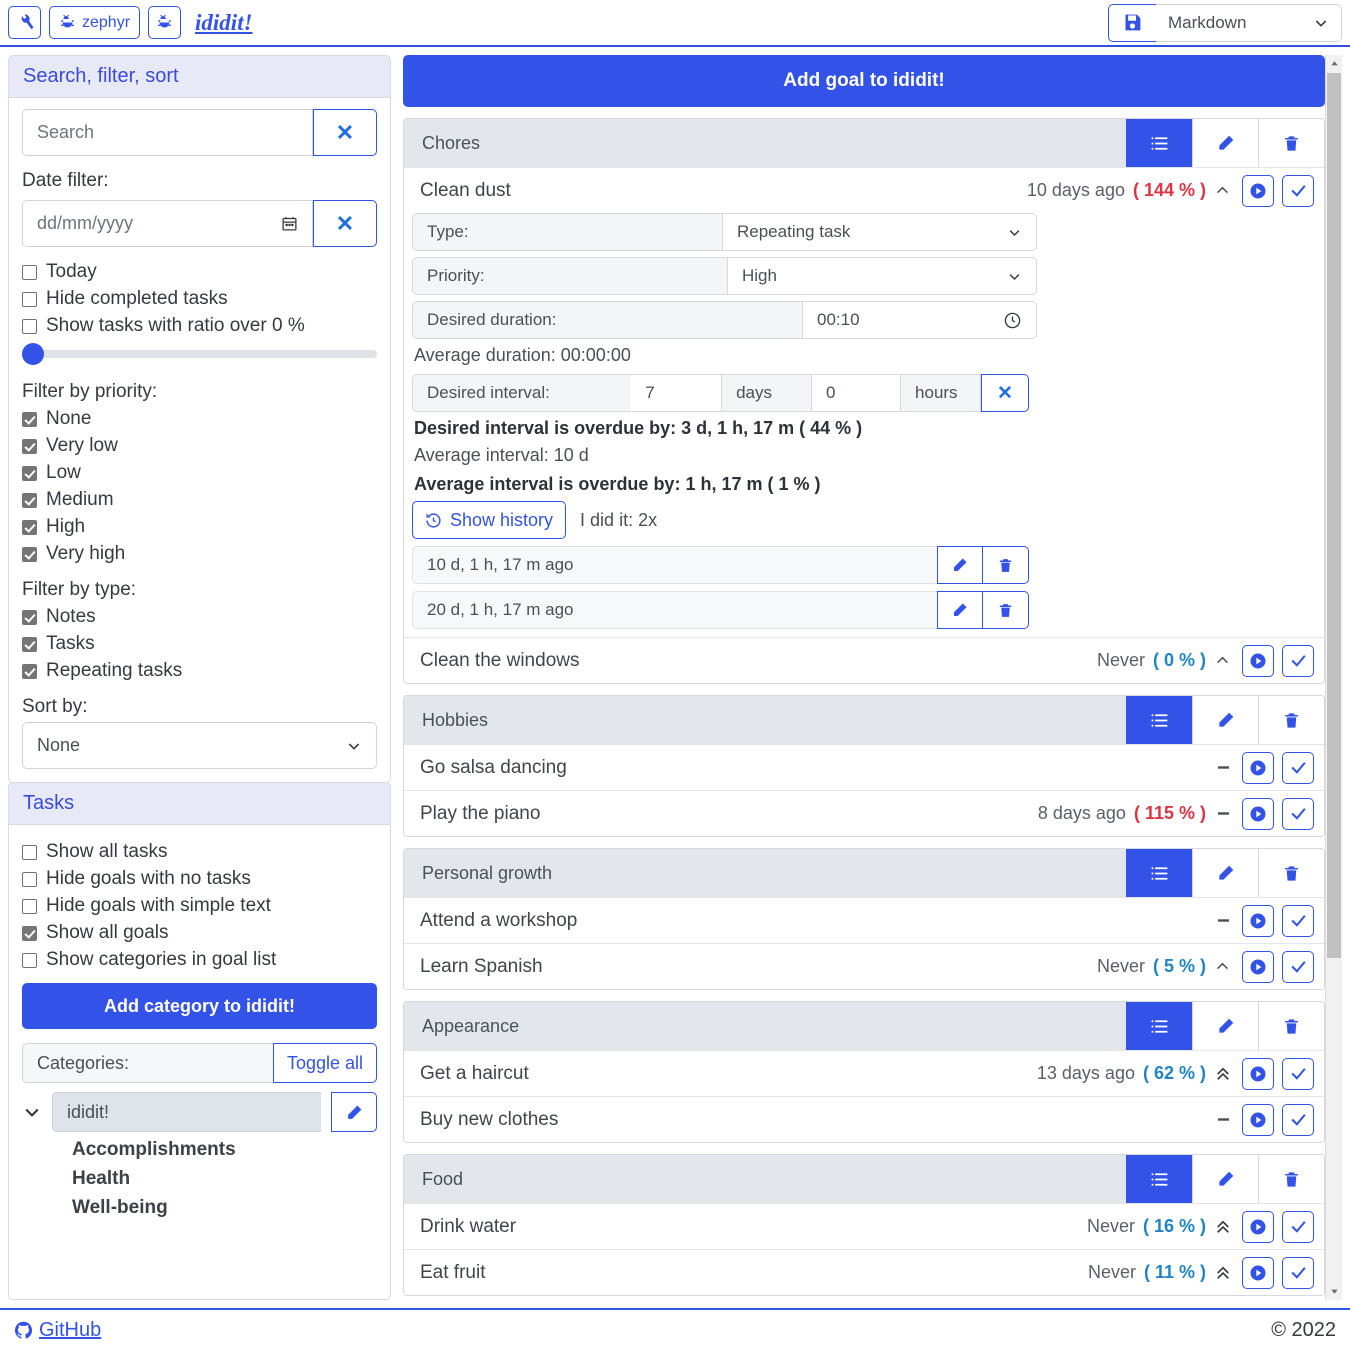 The height and width of the screenshot is (1350, 1350). What do you see at coordinates (186, 1112) in the screenshot?
I see `category-root-name: ididit!` at bounding box center [186, 1112].